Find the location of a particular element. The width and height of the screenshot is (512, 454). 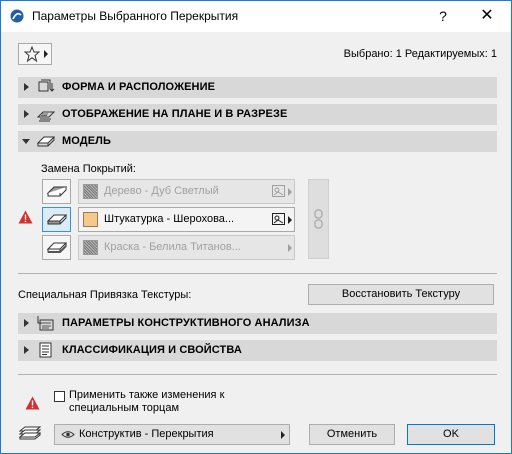

section-floor-plan-and-section: ОТОБРАЖЕНИЕ НА ПЛАНЕ И В РАЗРЕЗЕ is located at coordinates (257, 114).